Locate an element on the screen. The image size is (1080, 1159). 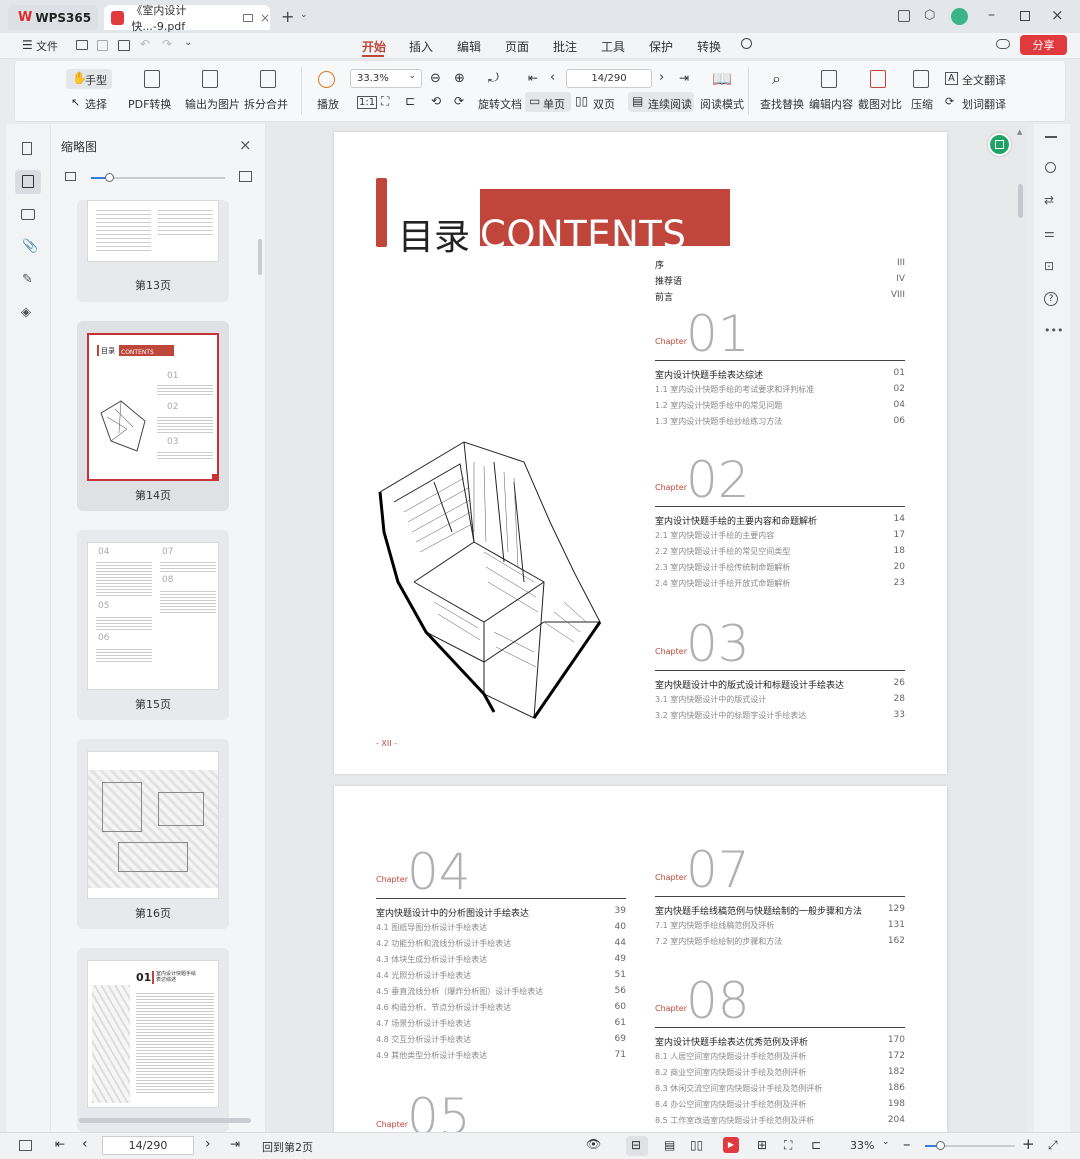
layout-icon is located at coordinates (904, 16).